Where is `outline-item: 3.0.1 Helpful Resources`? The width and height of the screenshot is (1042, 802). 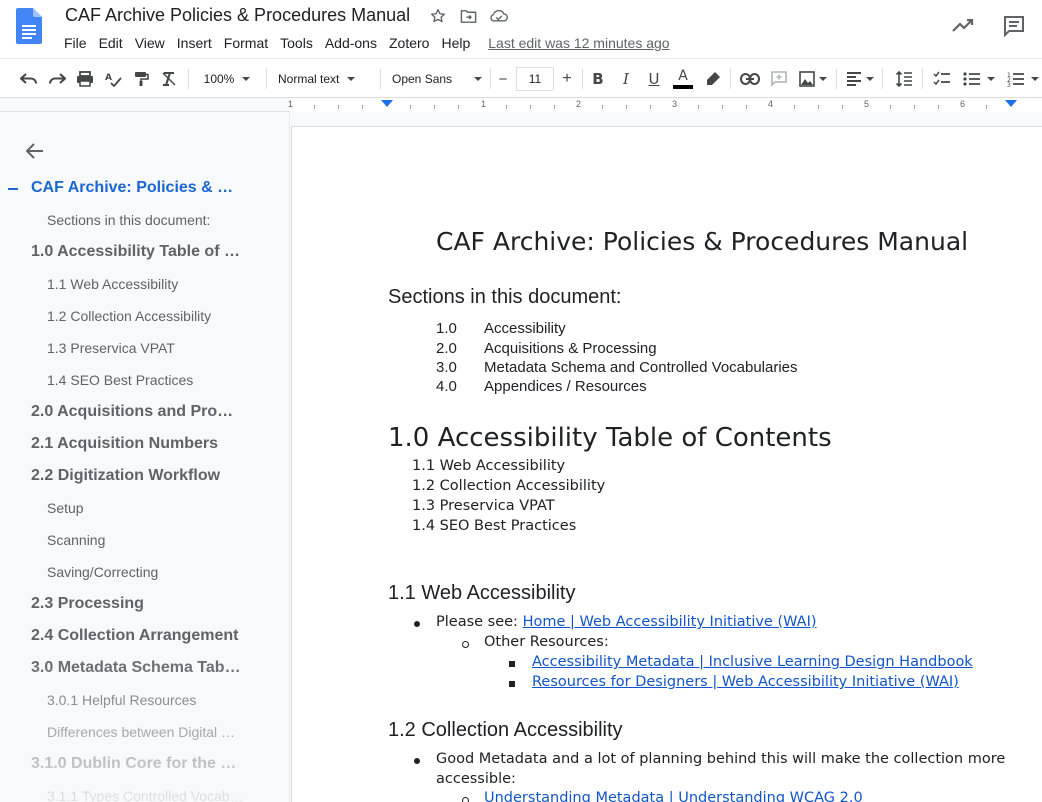 outline-item: 3.0.1 Helpful Resources is located at coordinates (147, 700).